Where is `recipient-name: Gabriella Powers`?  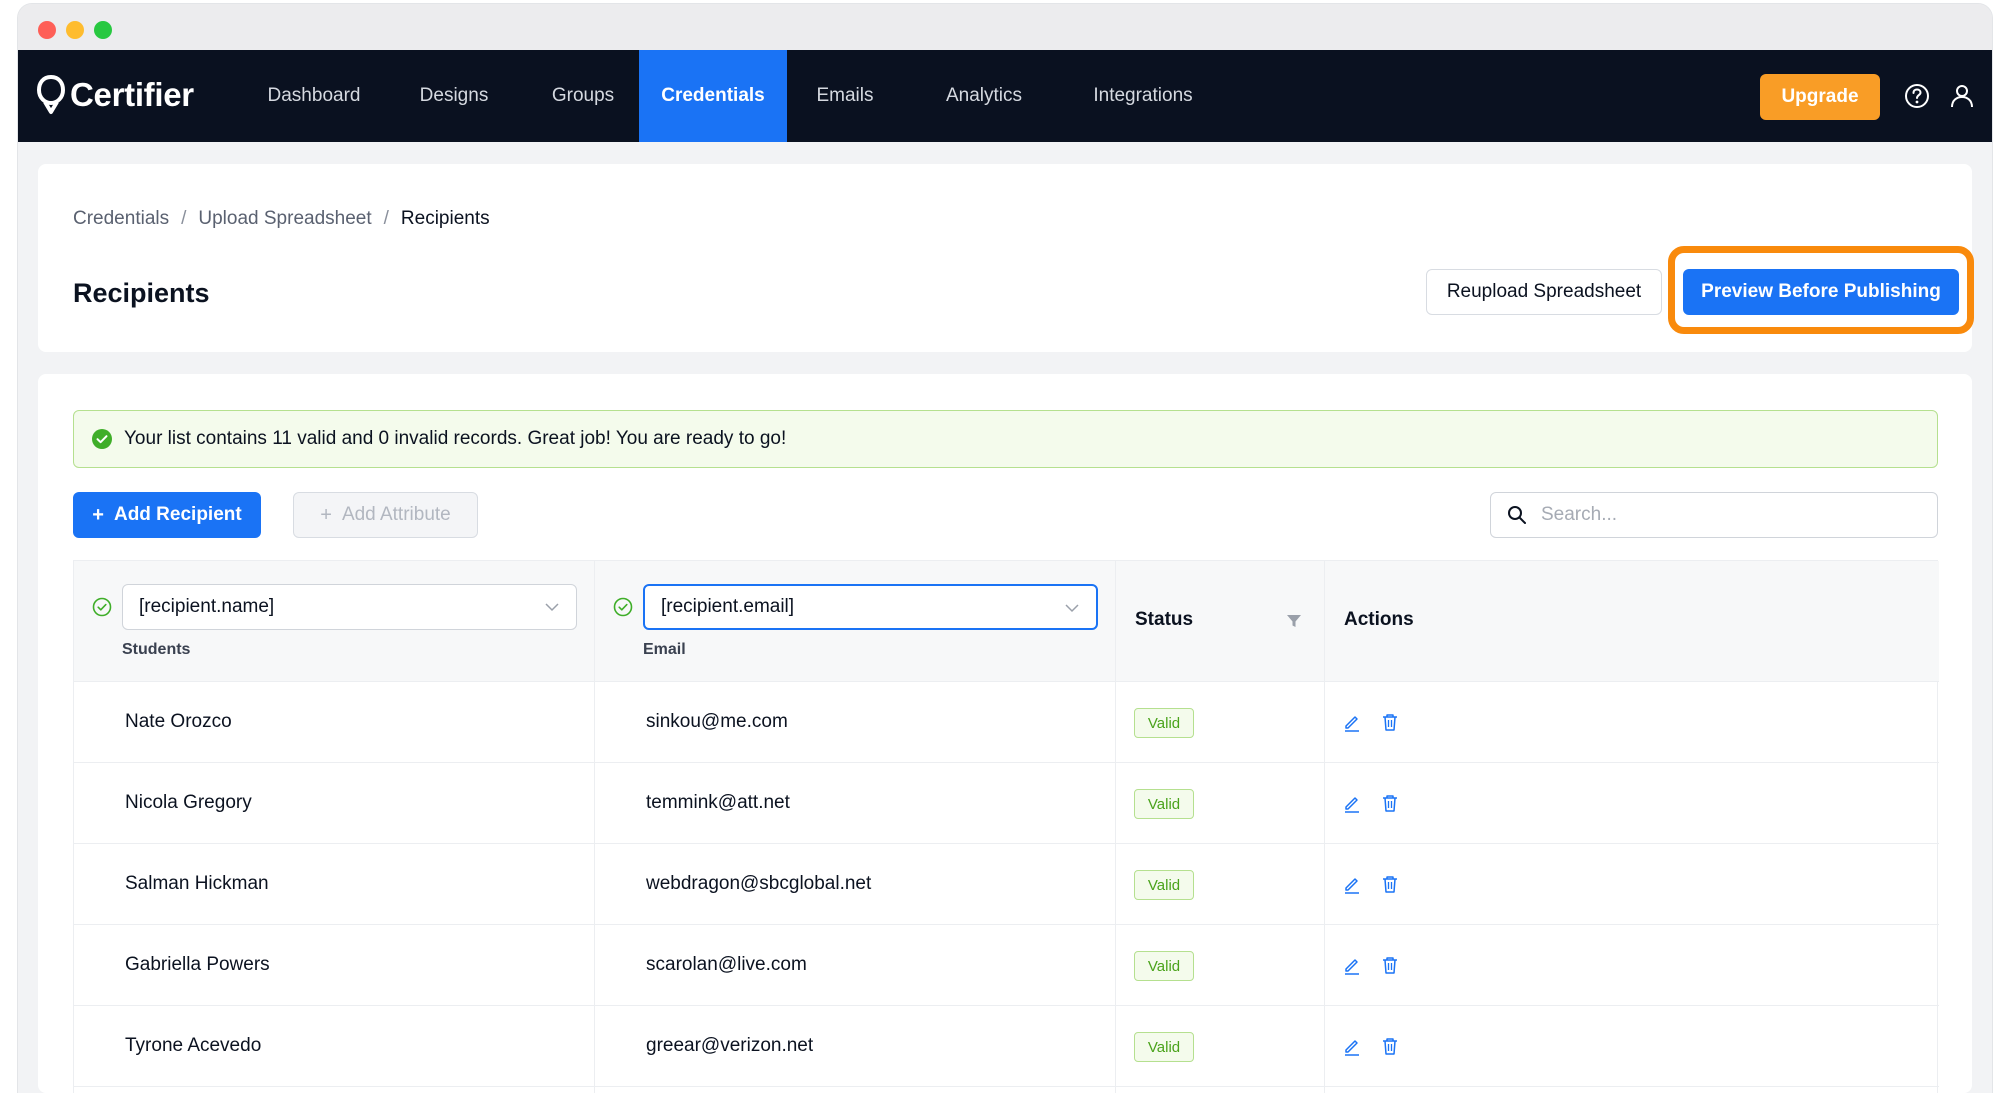
recipient-name: Gabriella Powers is located at coordinates (197, 964).